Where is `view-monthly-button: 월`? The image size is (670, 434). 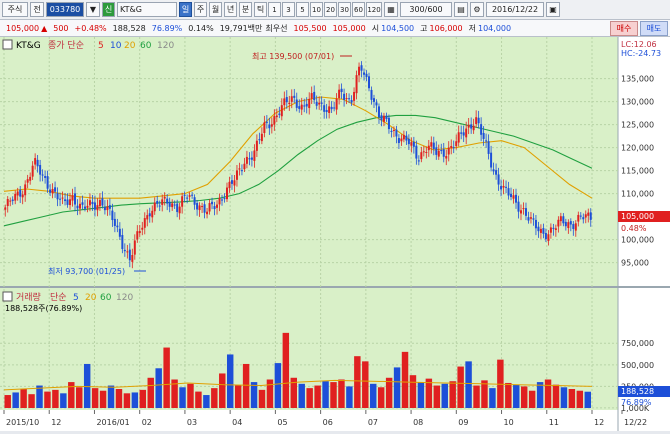
view-monthly-button: 월 is located at coordinates (215, 9).